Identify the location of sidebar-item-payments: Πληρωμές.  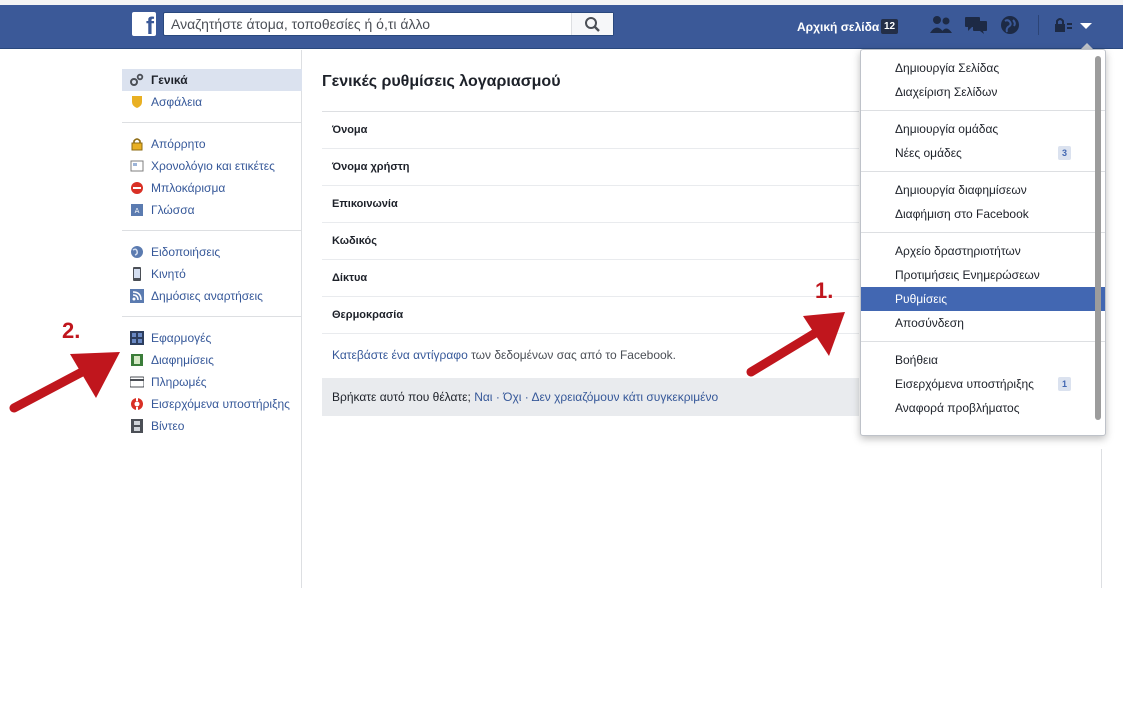
(212, 382).